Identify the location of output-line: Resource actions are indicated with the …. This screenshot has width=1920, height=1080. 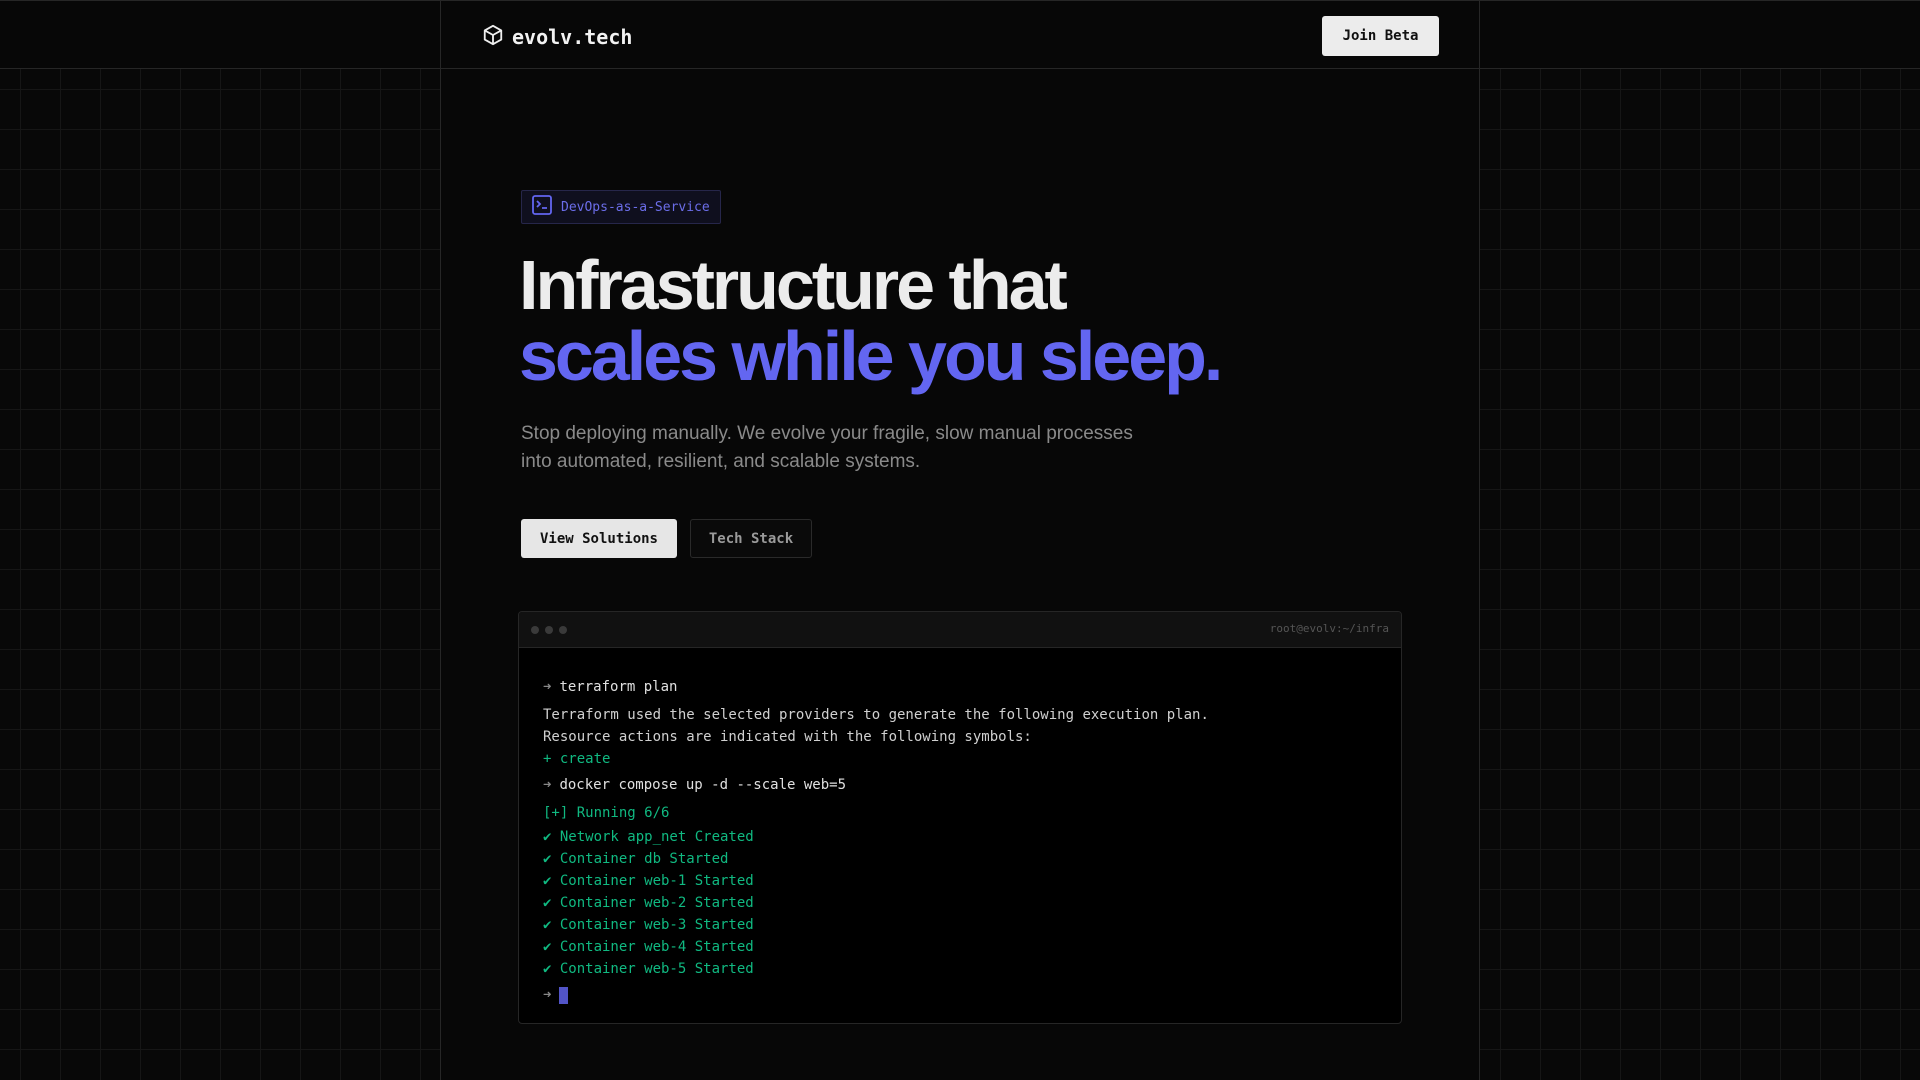
(787, 737).